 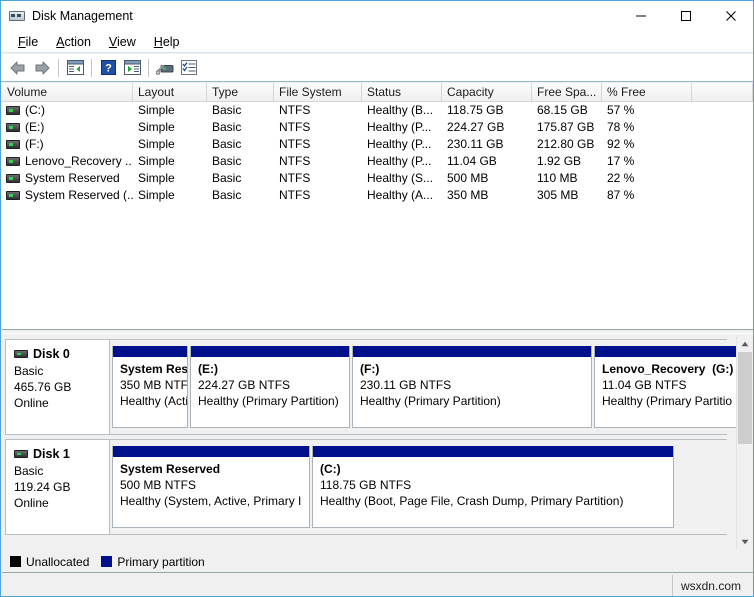 I want to click on column-header-status: Status, so click(x=402, y=92).